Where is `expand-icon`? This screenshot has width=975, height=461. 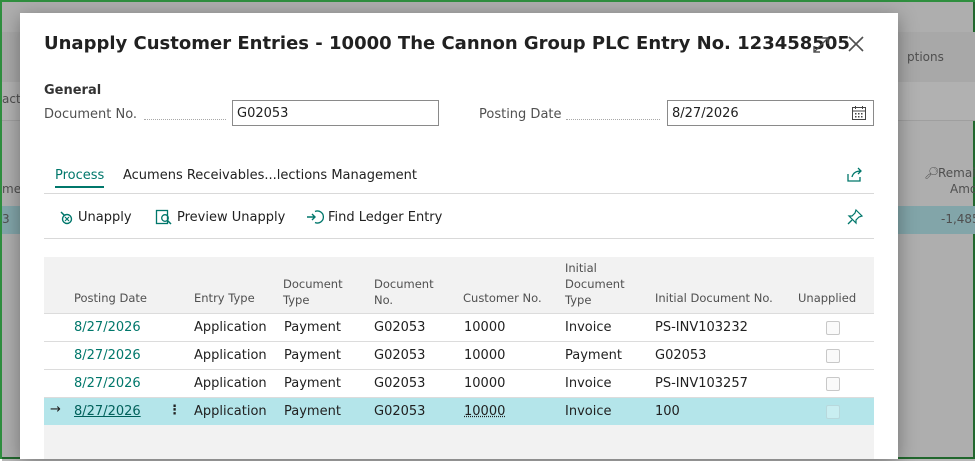 expand-icon is located at coordinates (821, 45).